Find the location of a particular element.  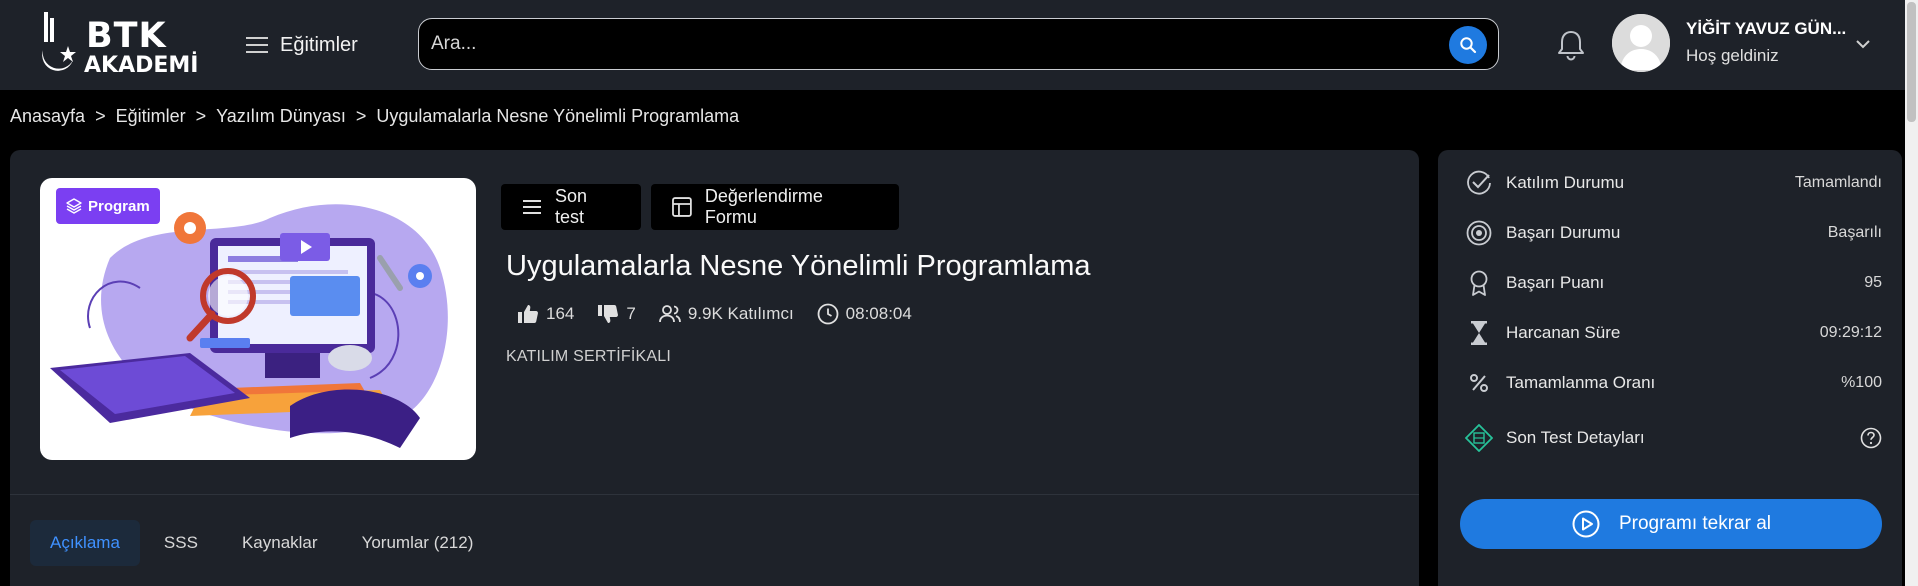

user-silhouette-icon is located at coordinates (1641, 43).